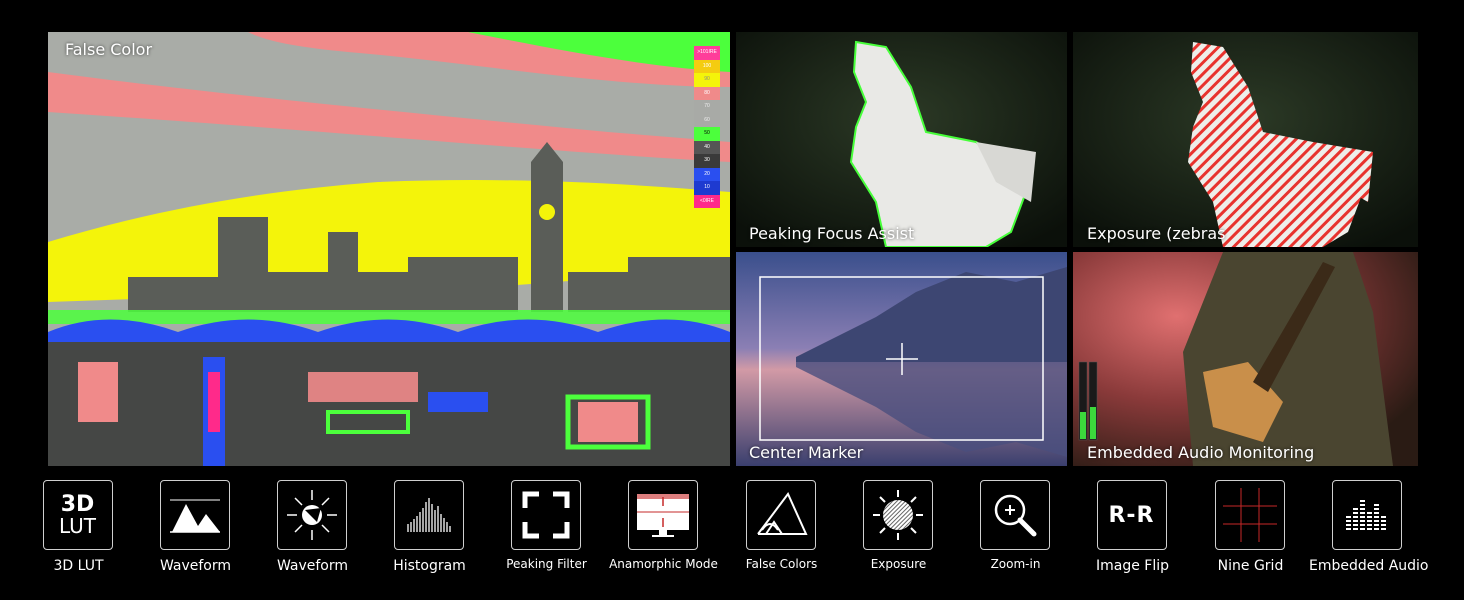 The height and width of the screenshot is (600, 1464). I want to click on feature-label: Image Flip, so click(1132, 566).